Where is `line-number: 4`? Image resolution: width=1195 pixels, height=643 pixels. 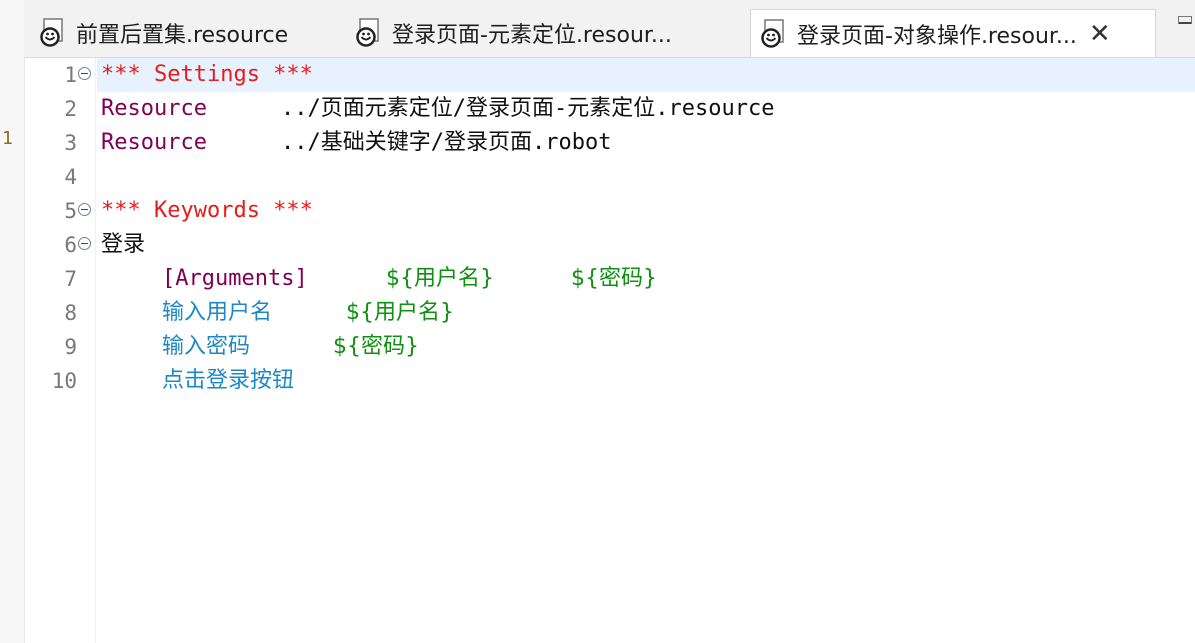 line-number: 4 is located at coordinates (70, 177).